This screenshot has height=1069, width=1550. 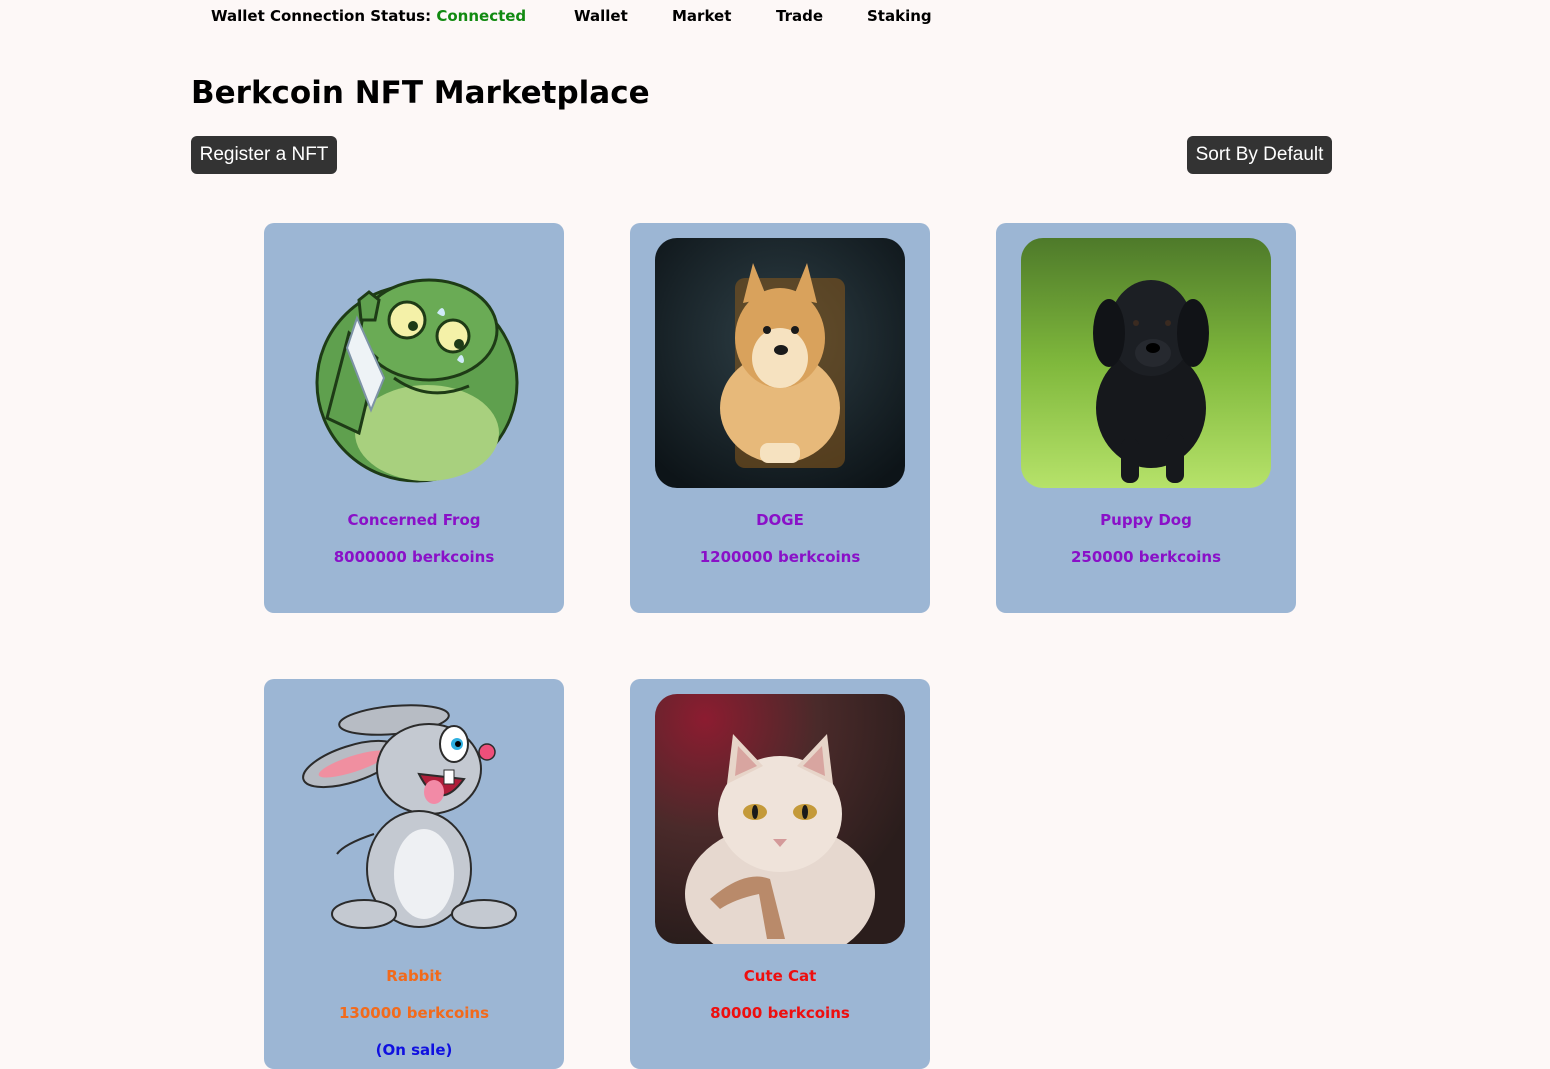 What do you see at coordinates (417, 380) in the screenshot?
I see `concerned-frog-image` at bounding box center [417, 380].